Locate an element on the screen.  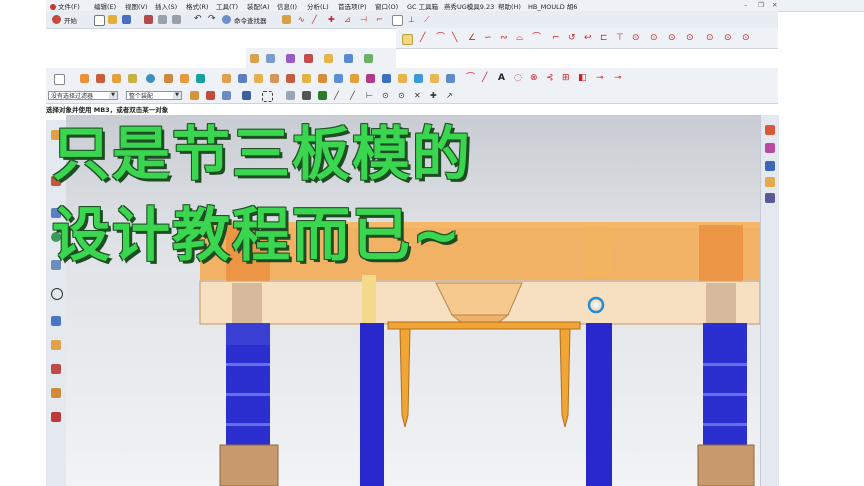
cross-snap-icon: ✕ is located at coordinates (418, 95).